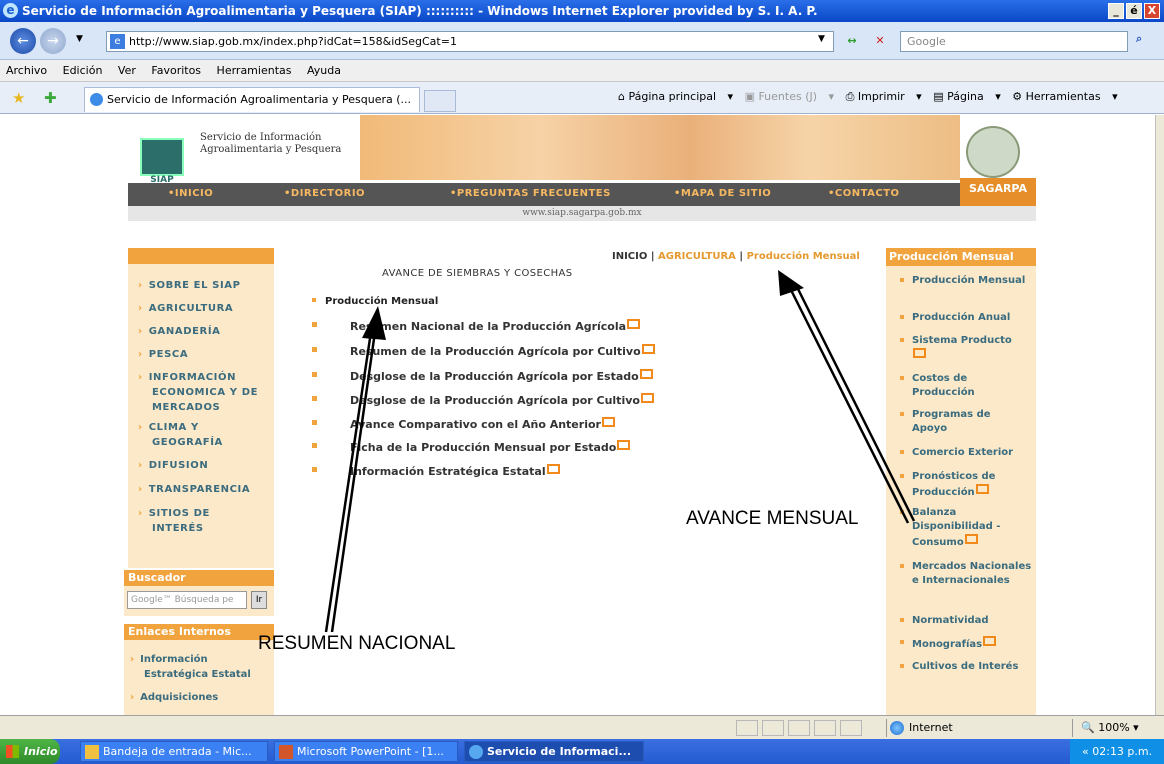  What do you see at coordinates (355, 469) in the screenshot?
I see `arrow-resumen-nacional` at bounding box center [355, 469].